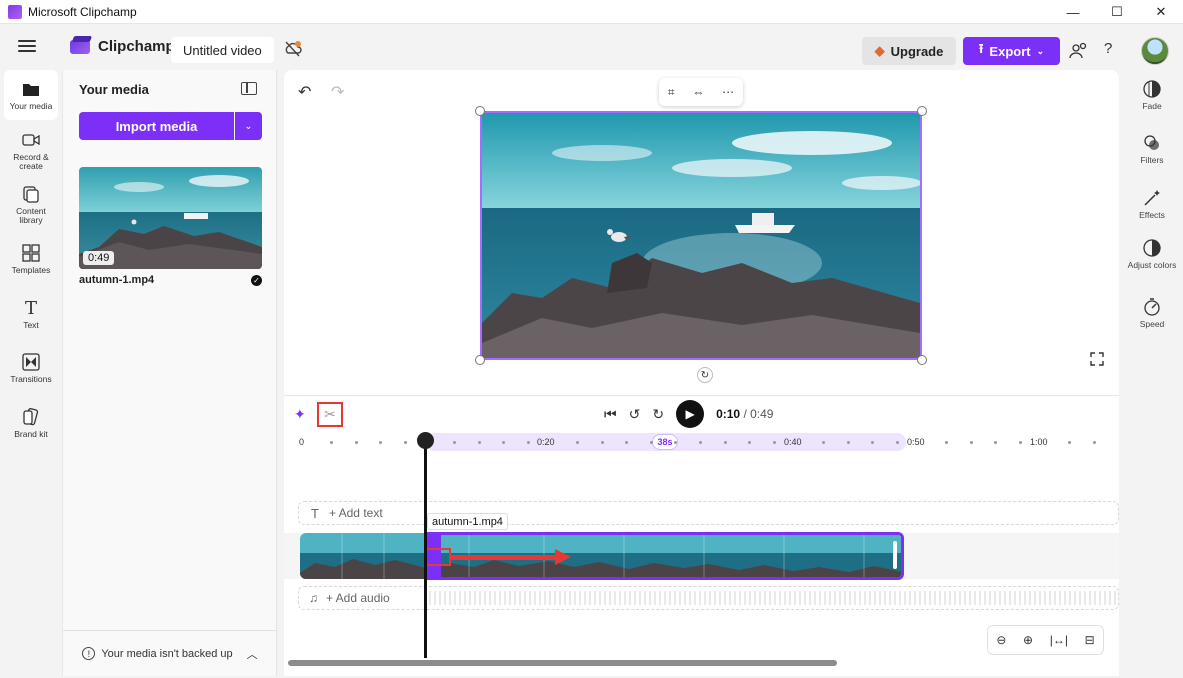 The height and width of the screenshot is (678, 1183). What do you see at coordinates (31, 89) in the screenshot?
I see `folder-icon` at bounding box center [31, 89].